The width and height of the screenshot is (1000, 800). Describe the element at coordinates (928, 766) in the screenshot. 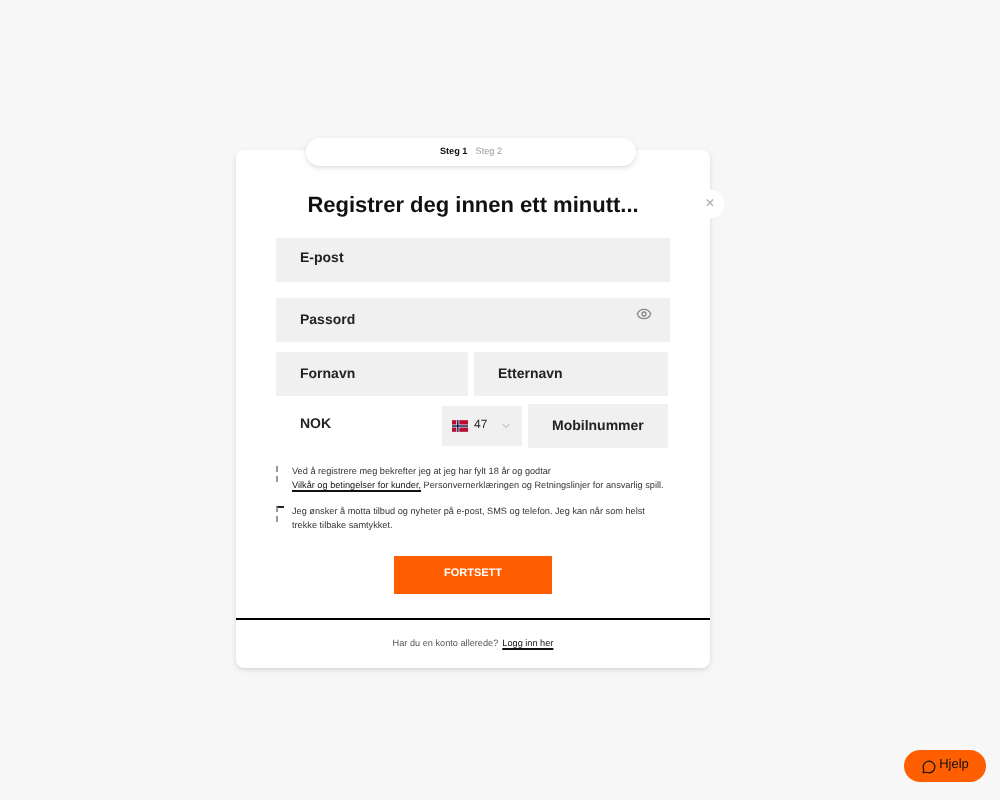

I see `chat-bubble-icon` at that location.